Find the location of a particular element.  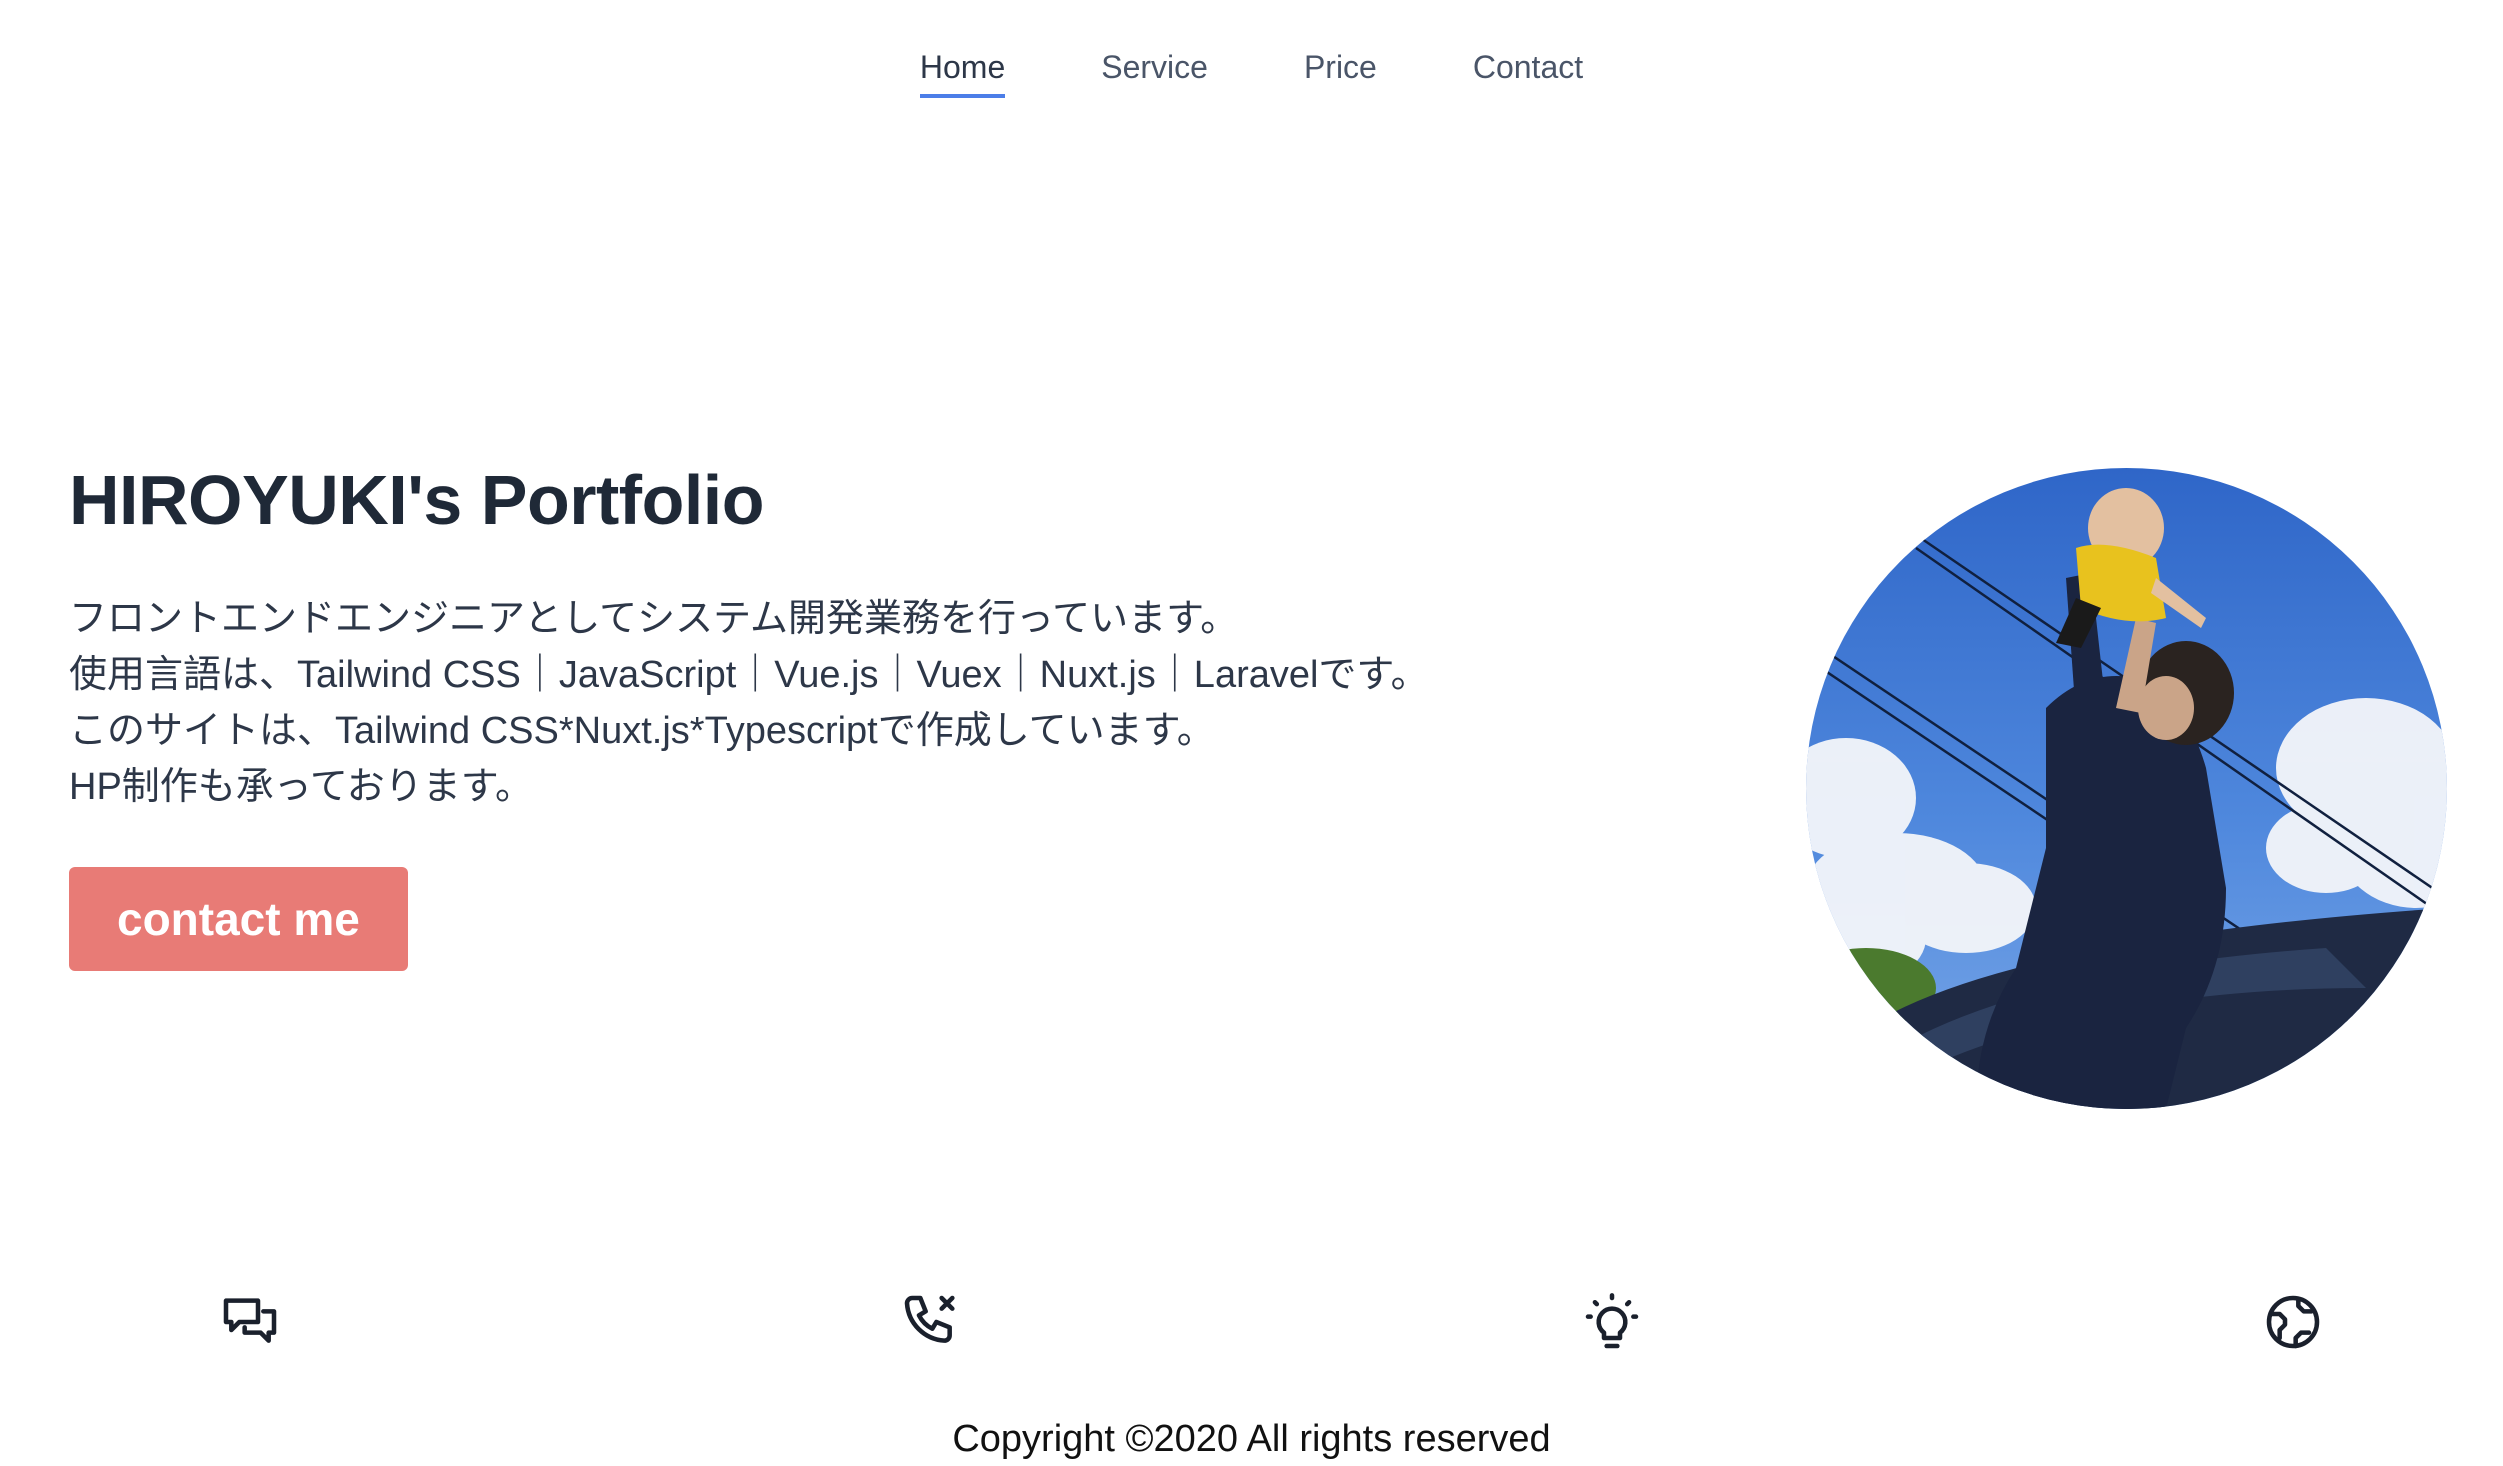

feature-icons is located at coordinates (1251, 1322).